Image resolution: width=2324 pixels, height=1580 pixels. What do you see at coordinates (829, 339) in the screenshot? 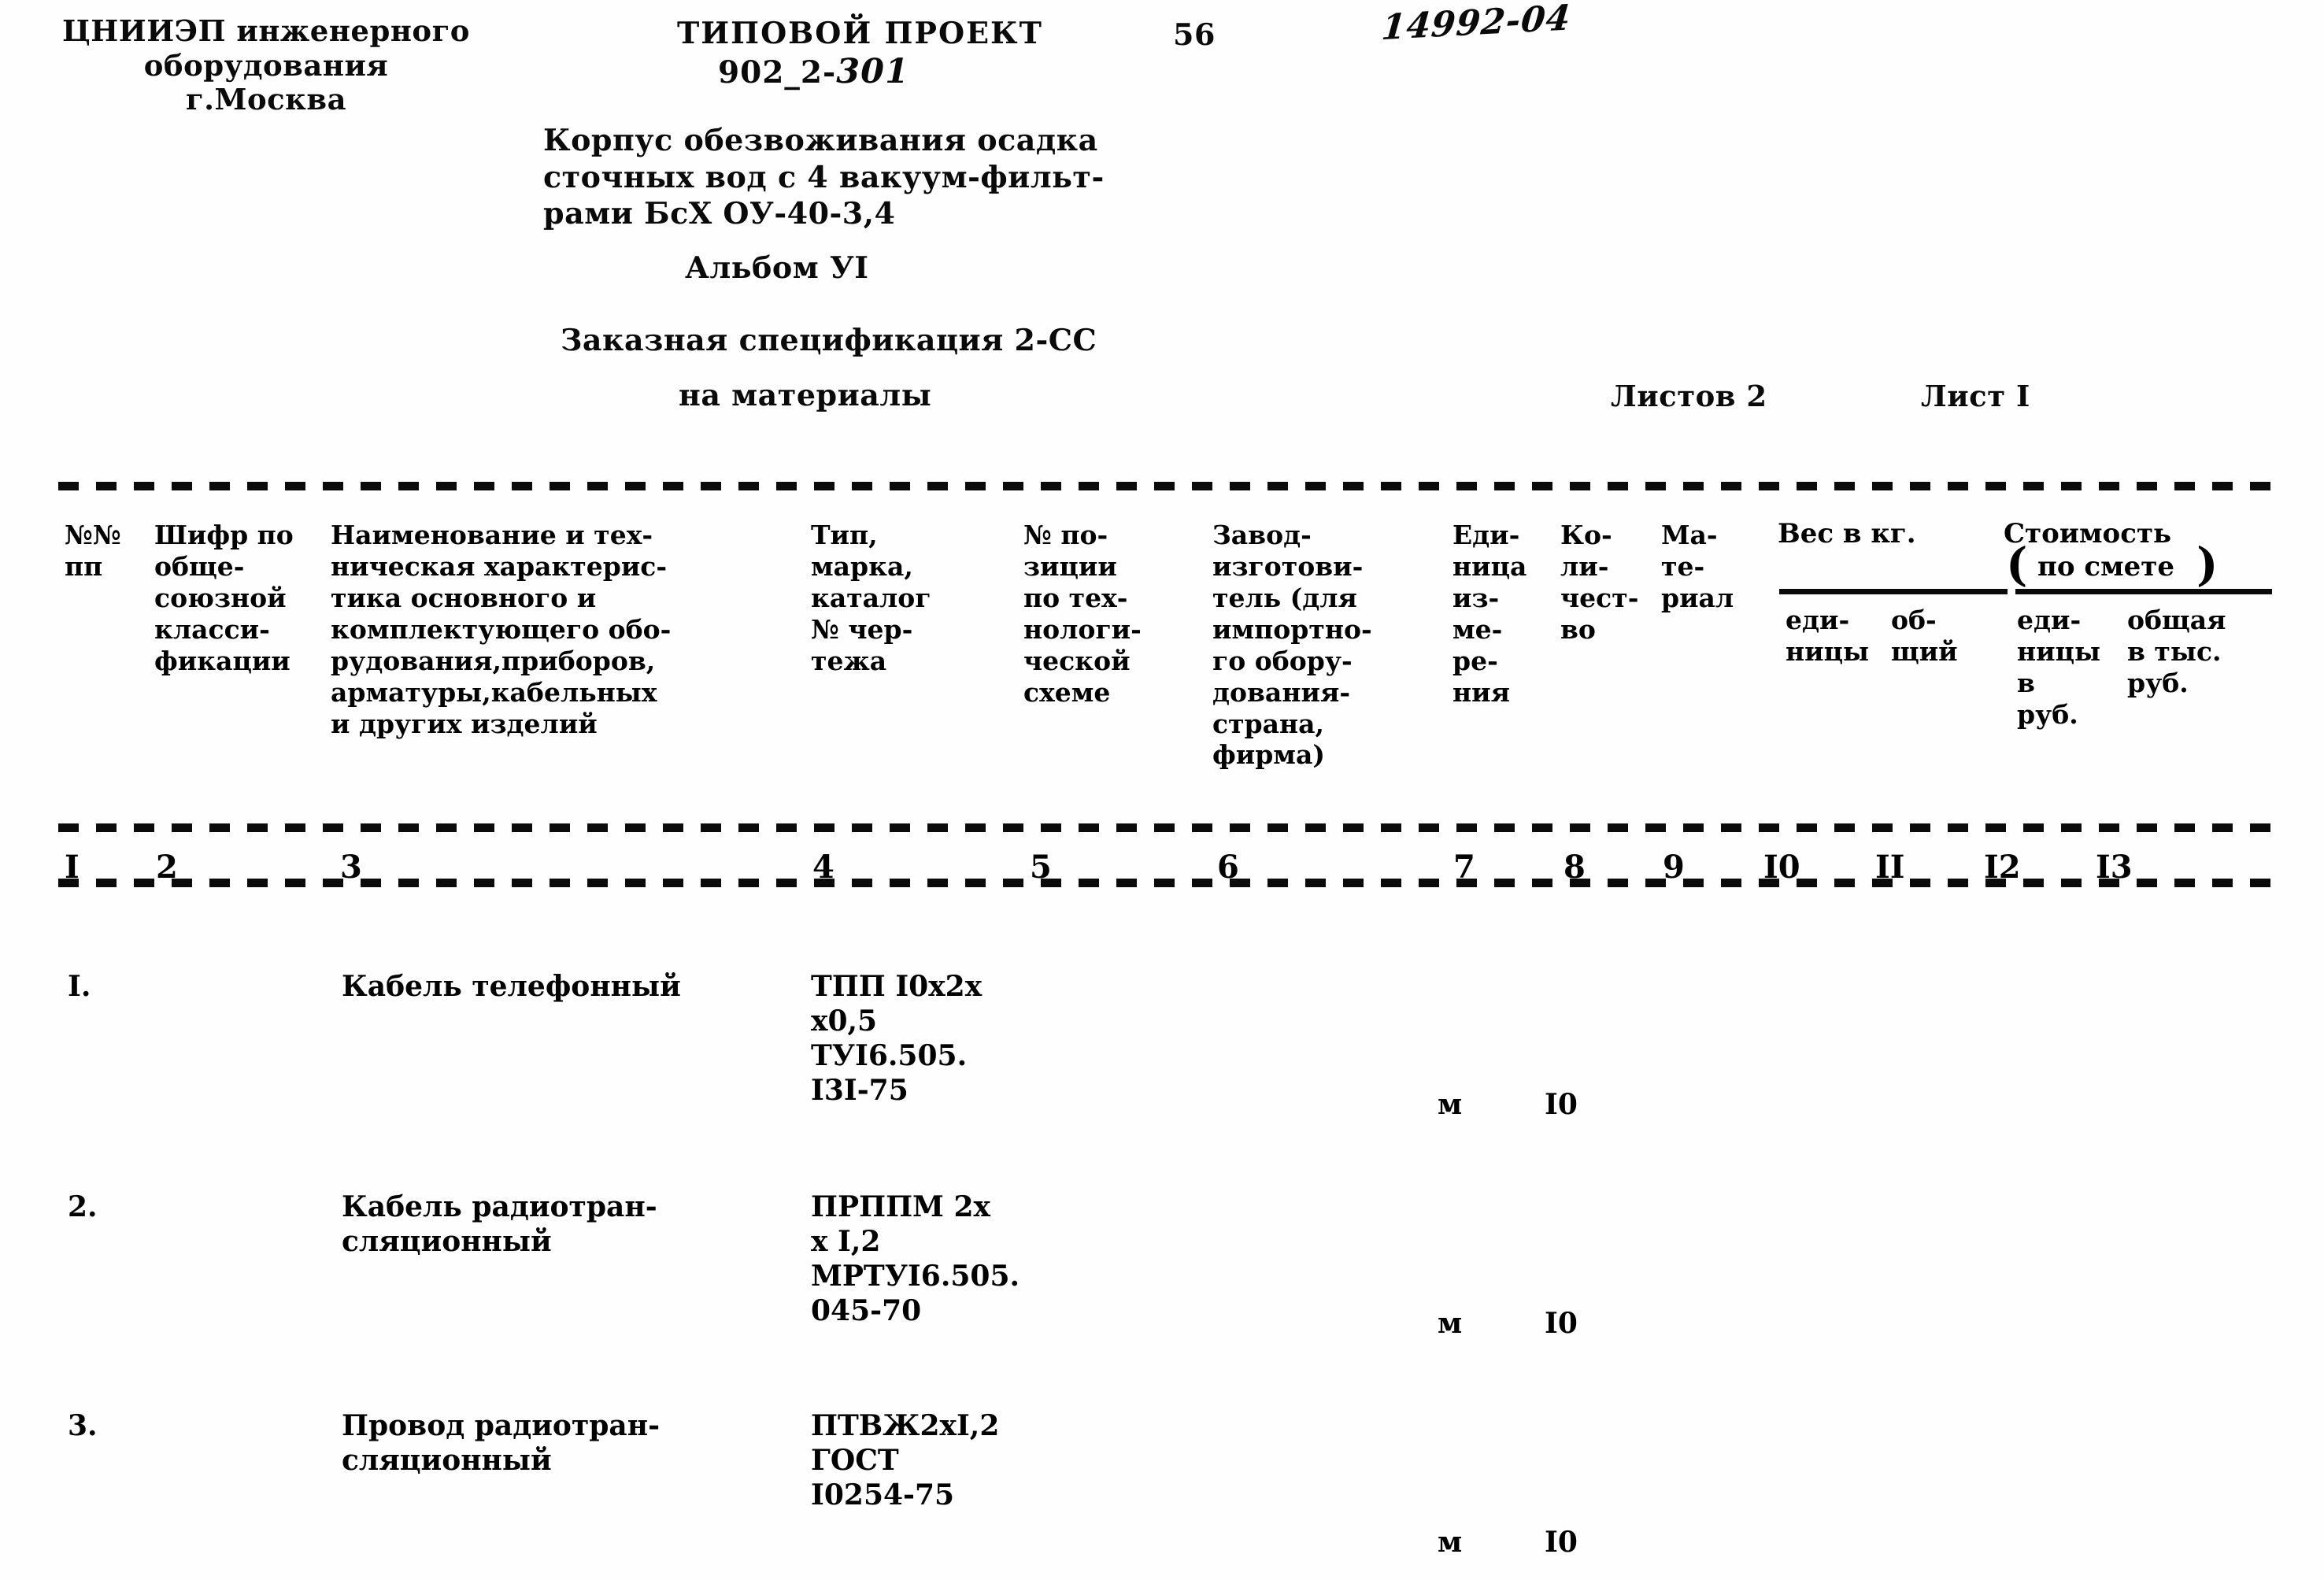
I see `specification-title: Заказная спецификация 2-СС` at bounding box center [829, 339].